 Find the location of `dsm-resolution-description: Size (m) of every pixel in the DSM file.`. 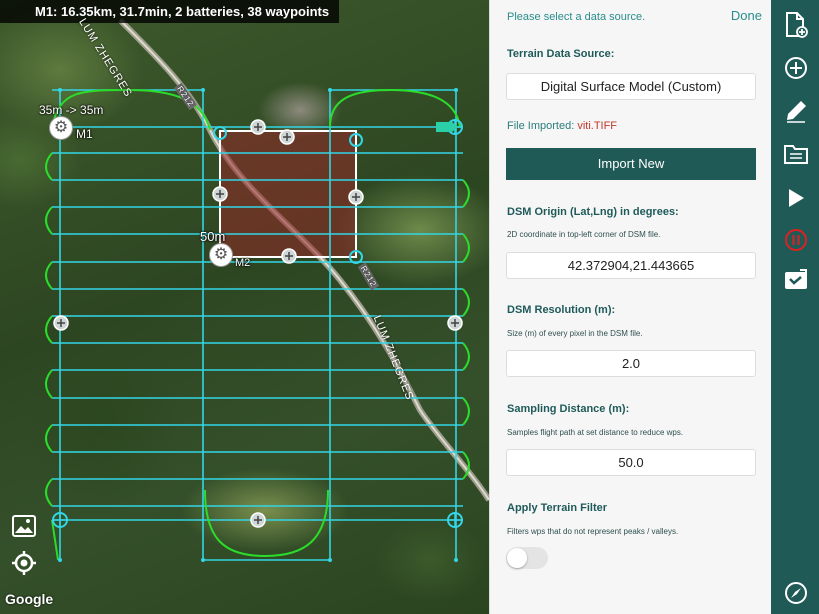

dsm-resolution-description: Size (m) of every pixel in the DSM file. is located at coordinates (575, 333).